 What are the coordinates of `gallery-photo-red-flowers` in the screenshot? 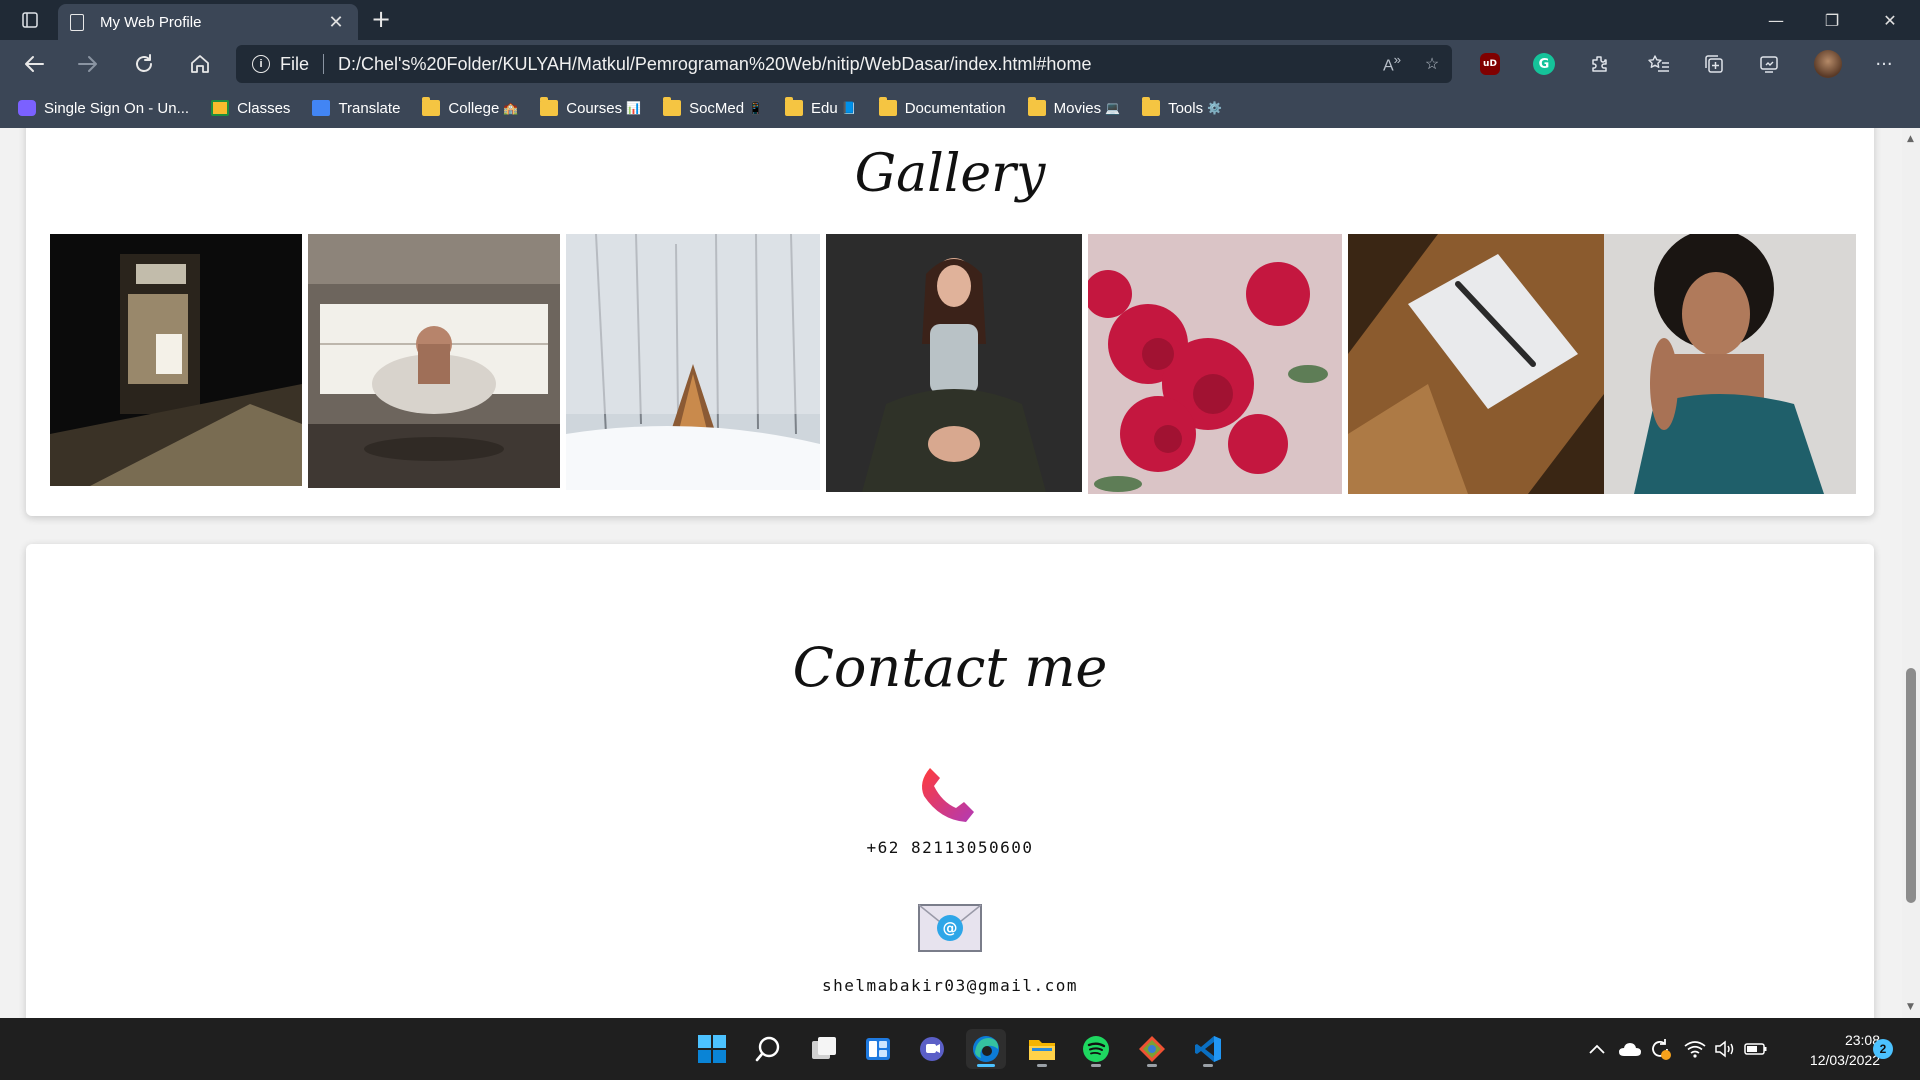 It's located at (1215, 364).